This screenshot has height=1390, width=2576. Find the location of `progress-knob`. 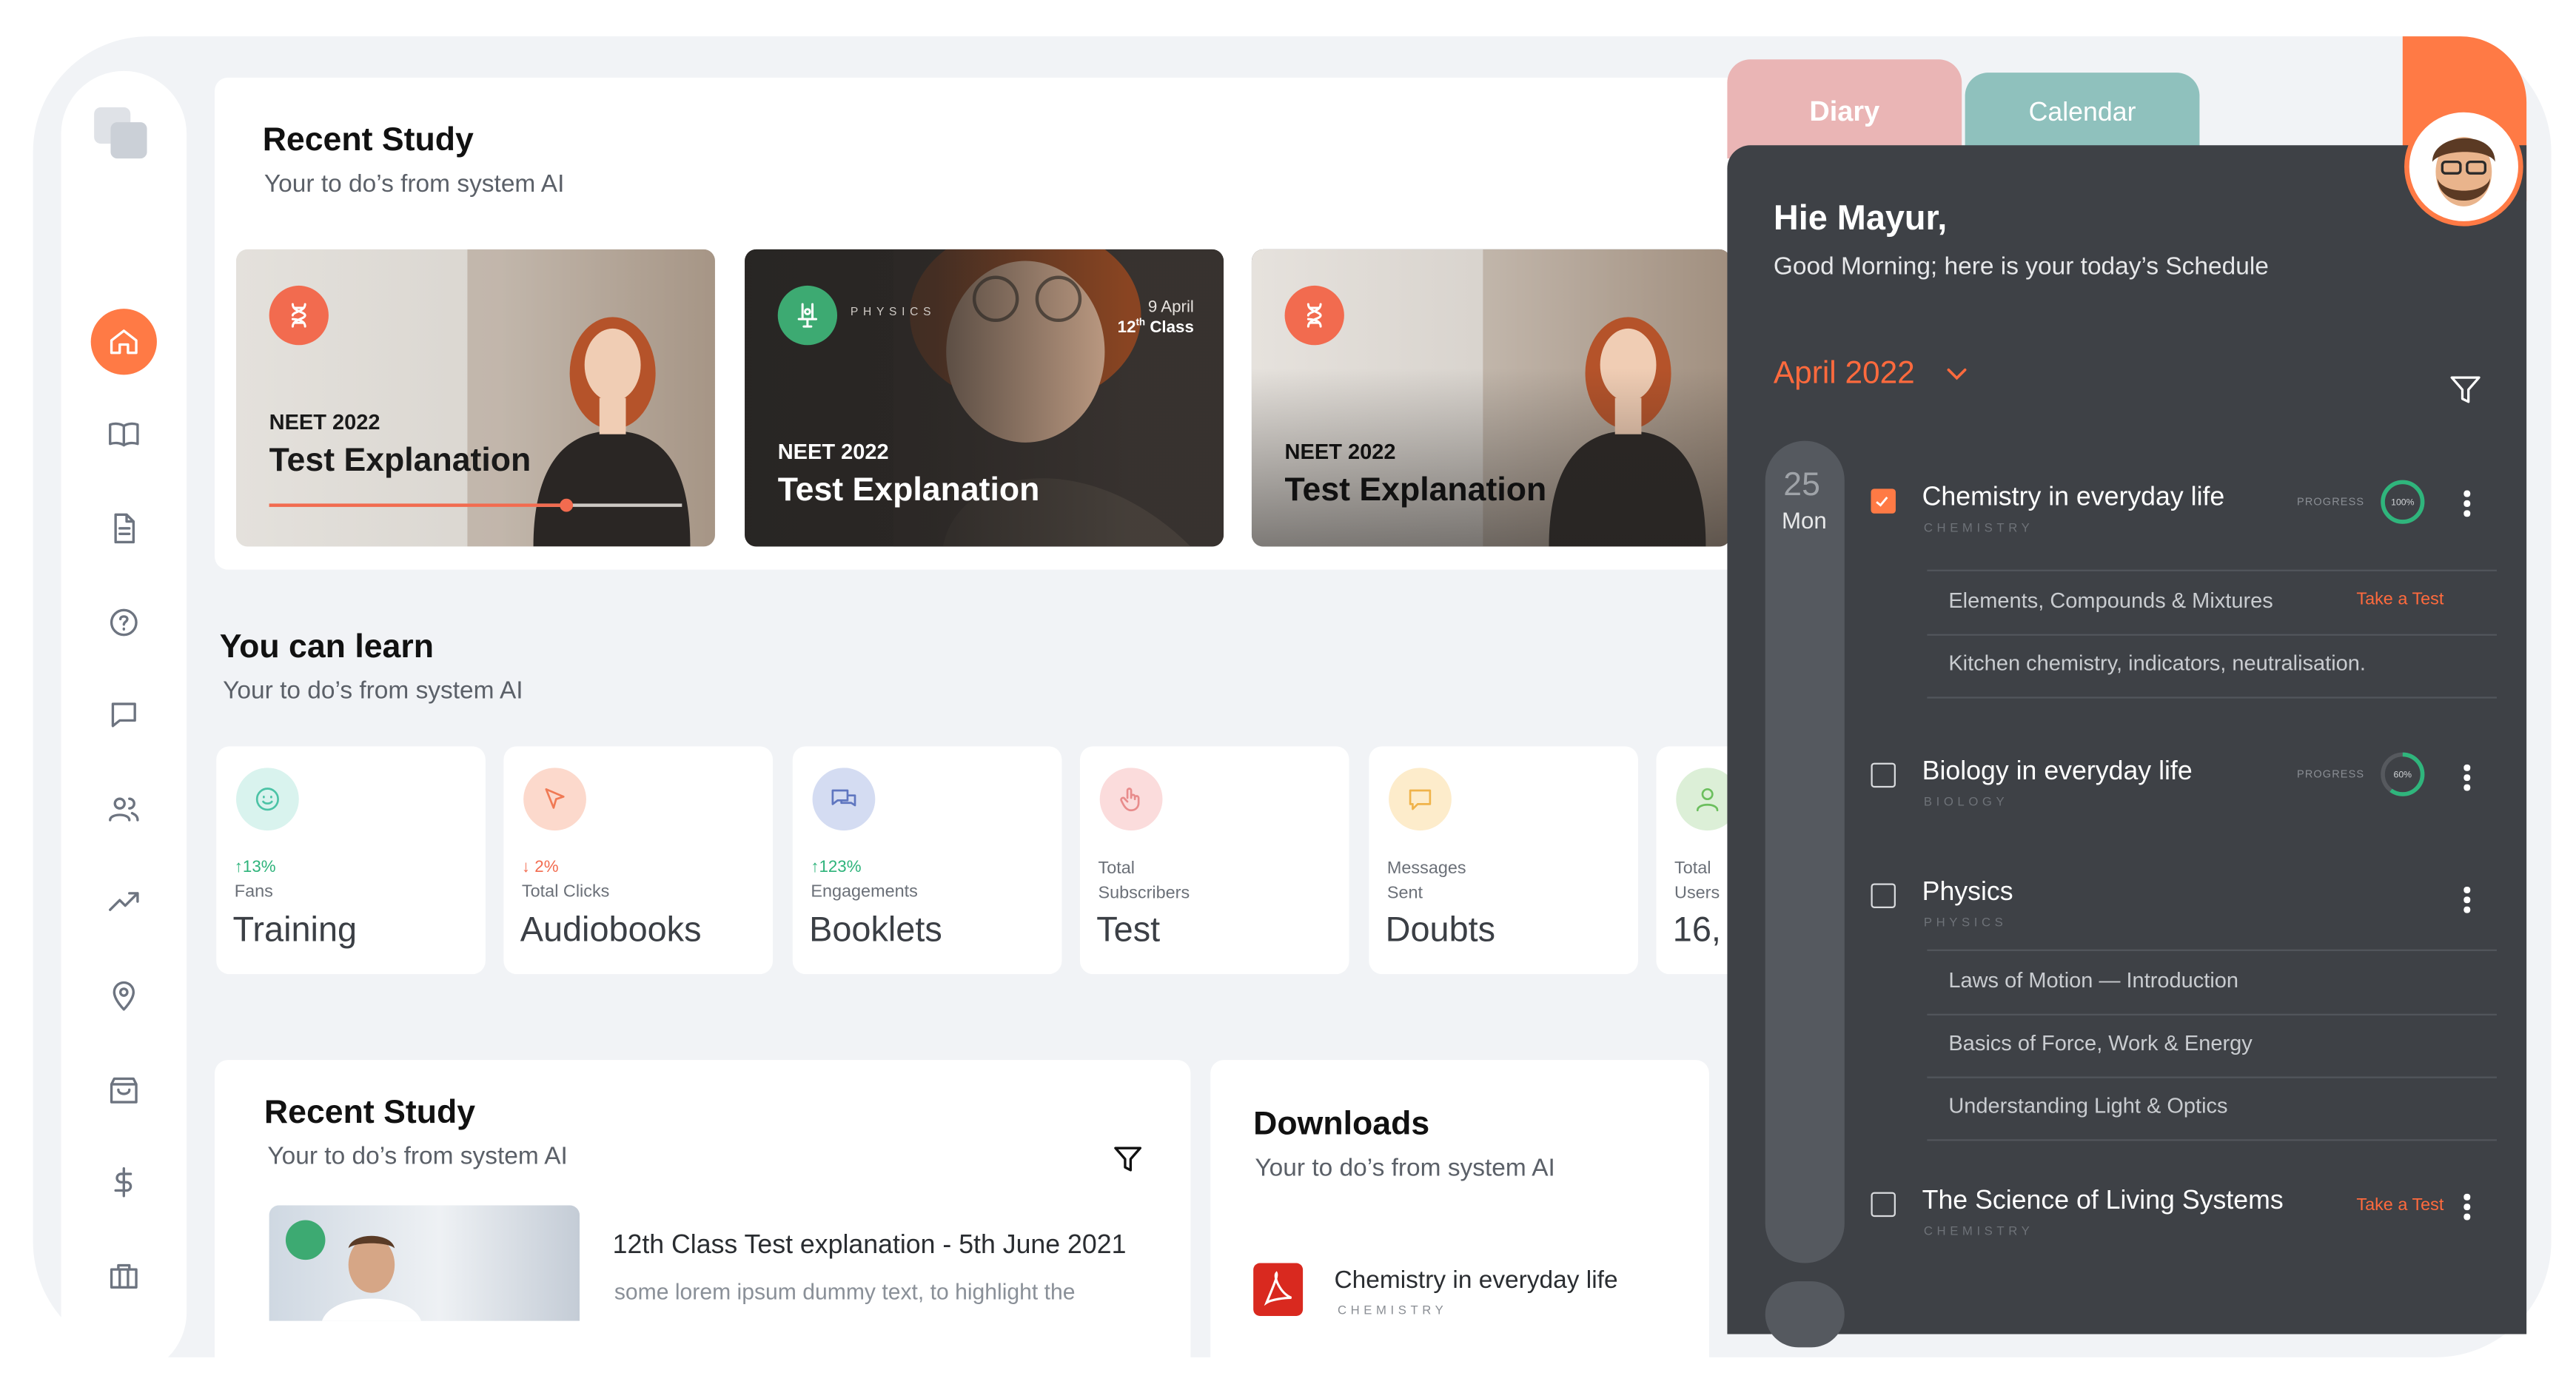

progress-knob is located at coordinates (567, 505).